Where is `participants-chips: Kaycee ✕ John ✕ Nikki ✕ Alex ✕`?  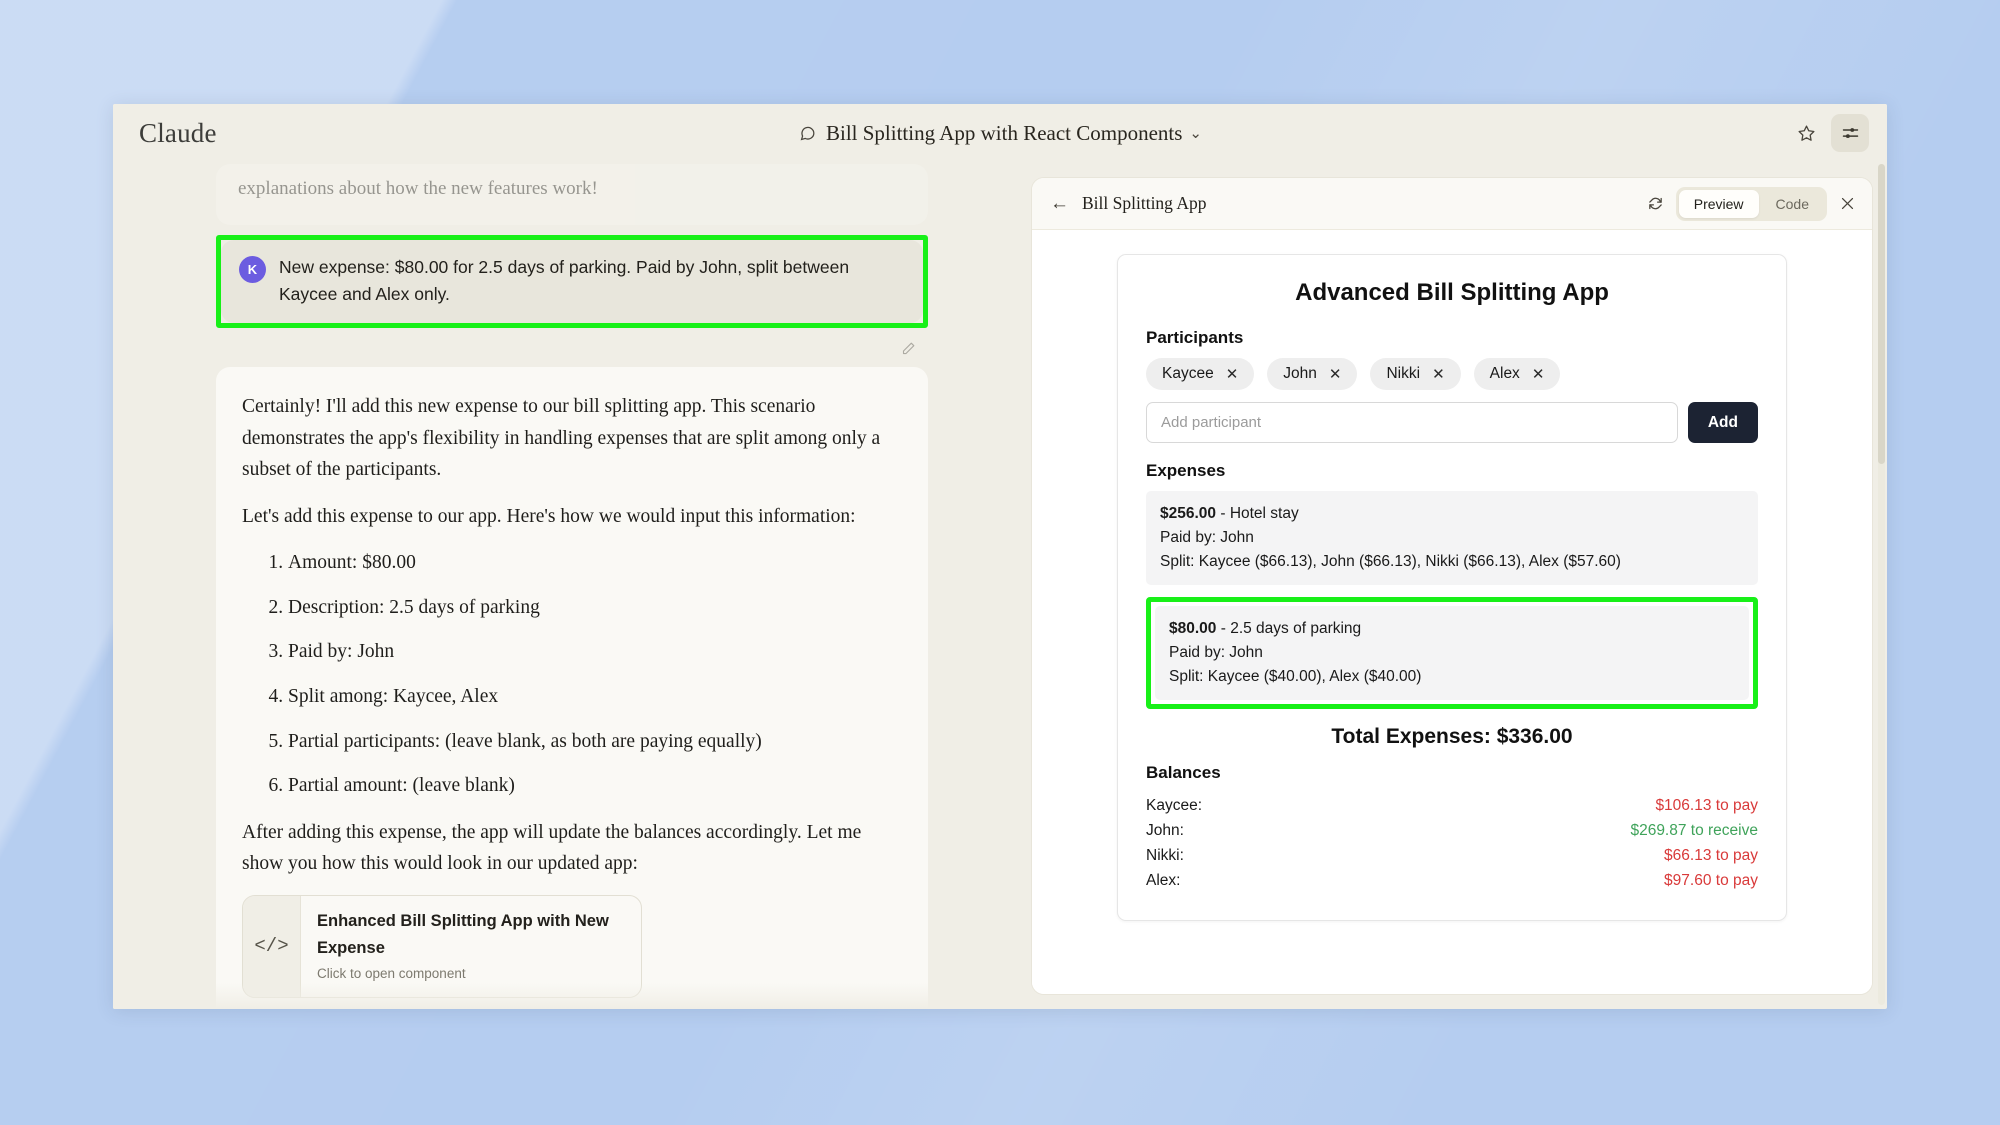
participants-chips: Kaycee ✕ John ✕ Nikki ✕ Alex ✕ is located at coordinates (1452, 374).